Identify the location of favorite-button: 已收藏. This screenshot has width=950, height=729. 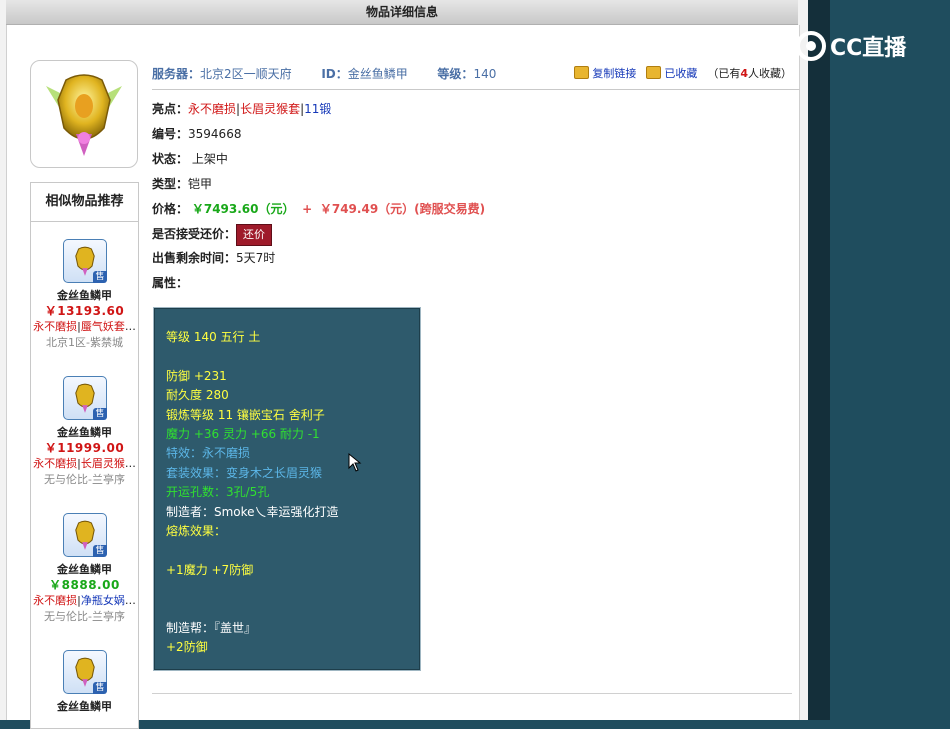
(671, 73).